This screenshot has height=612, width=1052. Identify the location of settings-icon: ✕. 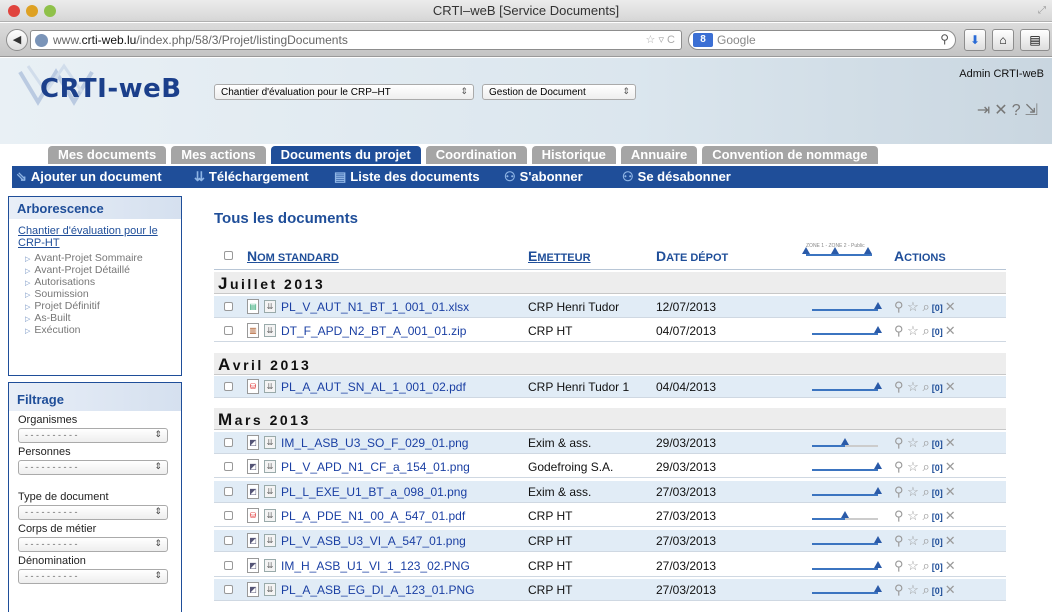
(1002, 110).